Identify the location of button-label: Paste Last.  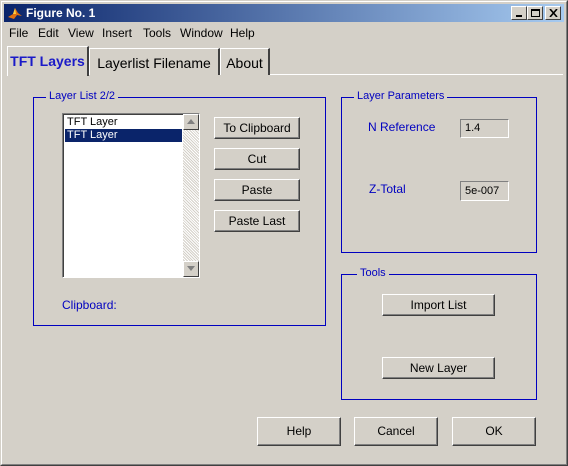
(257, 221).